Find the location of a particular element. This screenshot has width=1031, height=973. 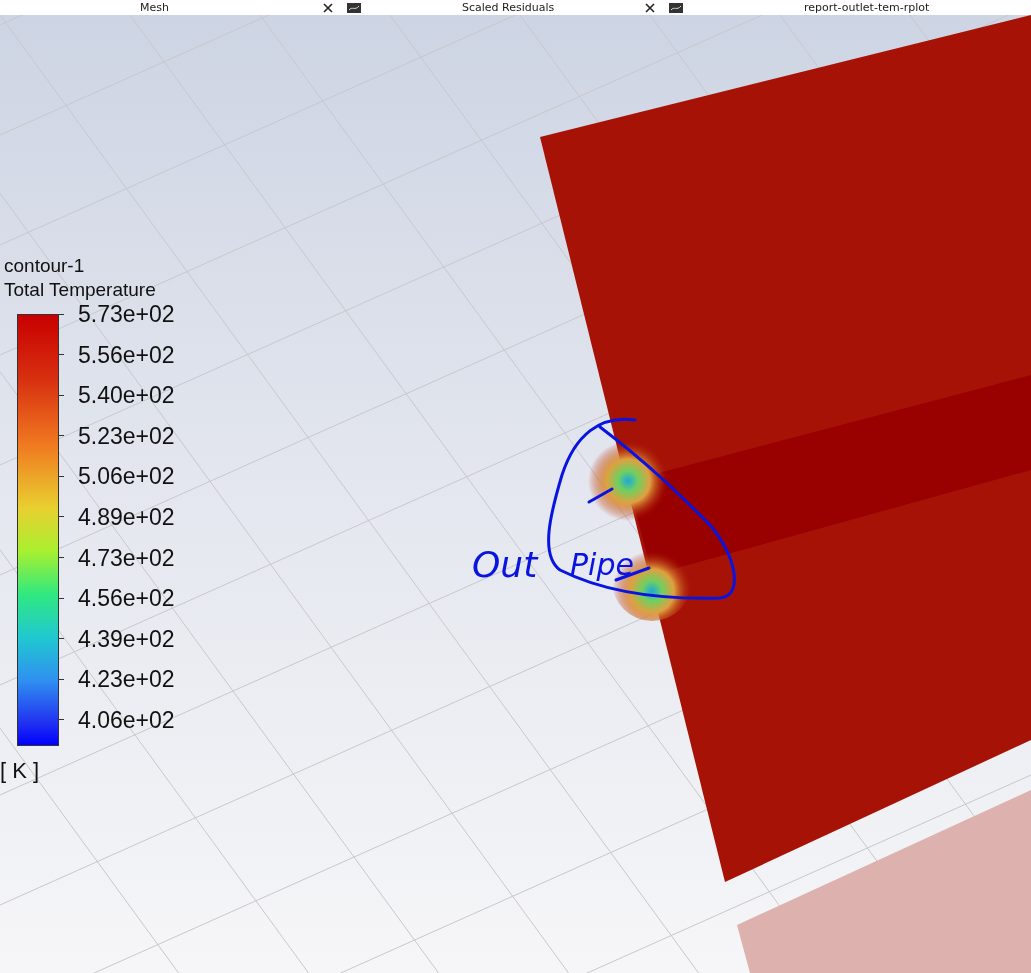

tab-label: Mesh is located at coordinates (227, 7).